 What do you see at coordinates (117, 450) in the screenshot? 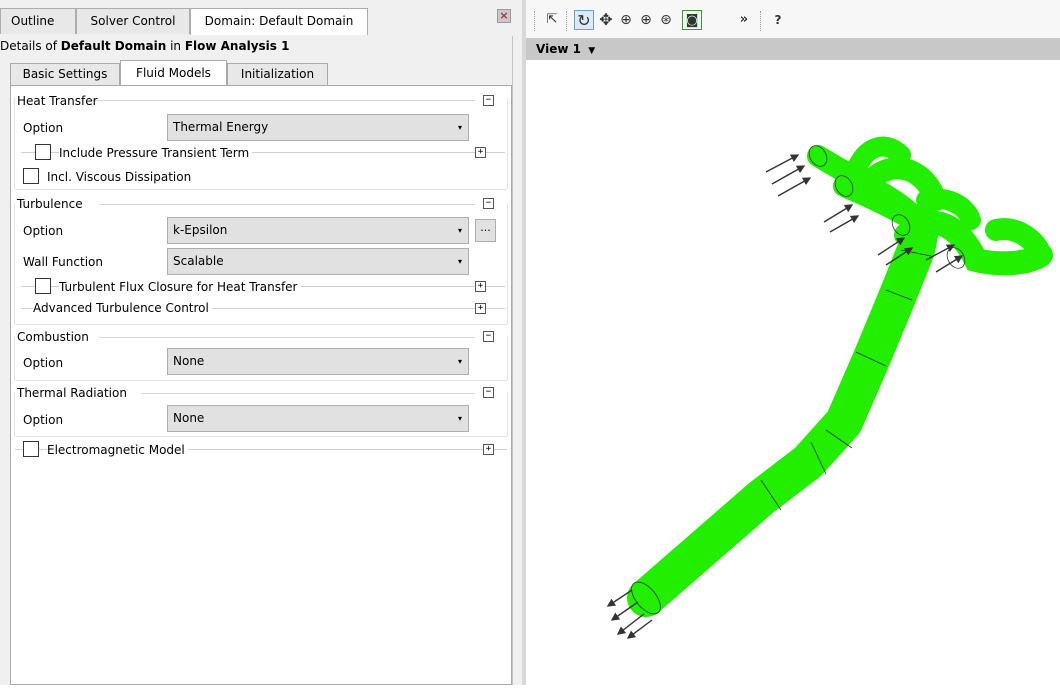
I see `electromagnetic-label: Electromagnetic Model` at bounding box center [117, 450].